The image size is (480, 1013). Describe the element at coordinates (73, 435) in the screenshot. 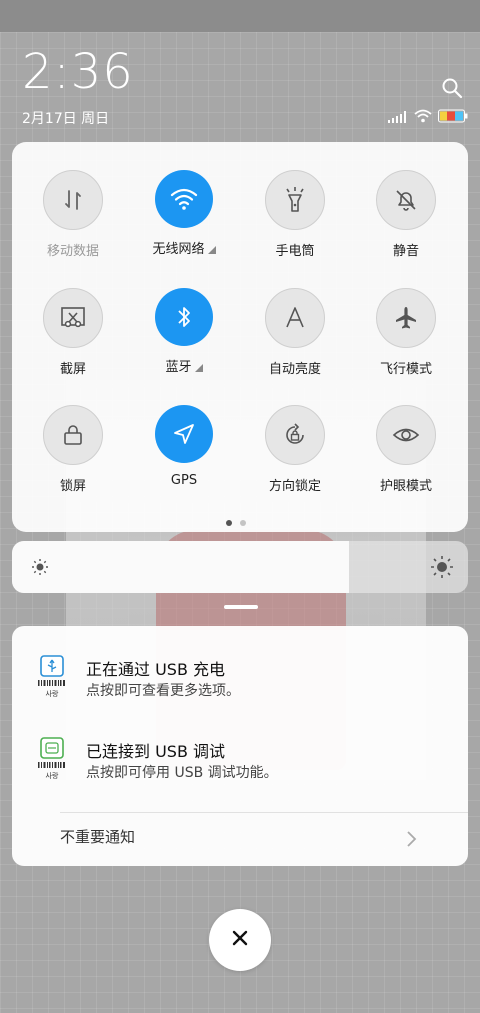

I see `lock-icon` at that location.